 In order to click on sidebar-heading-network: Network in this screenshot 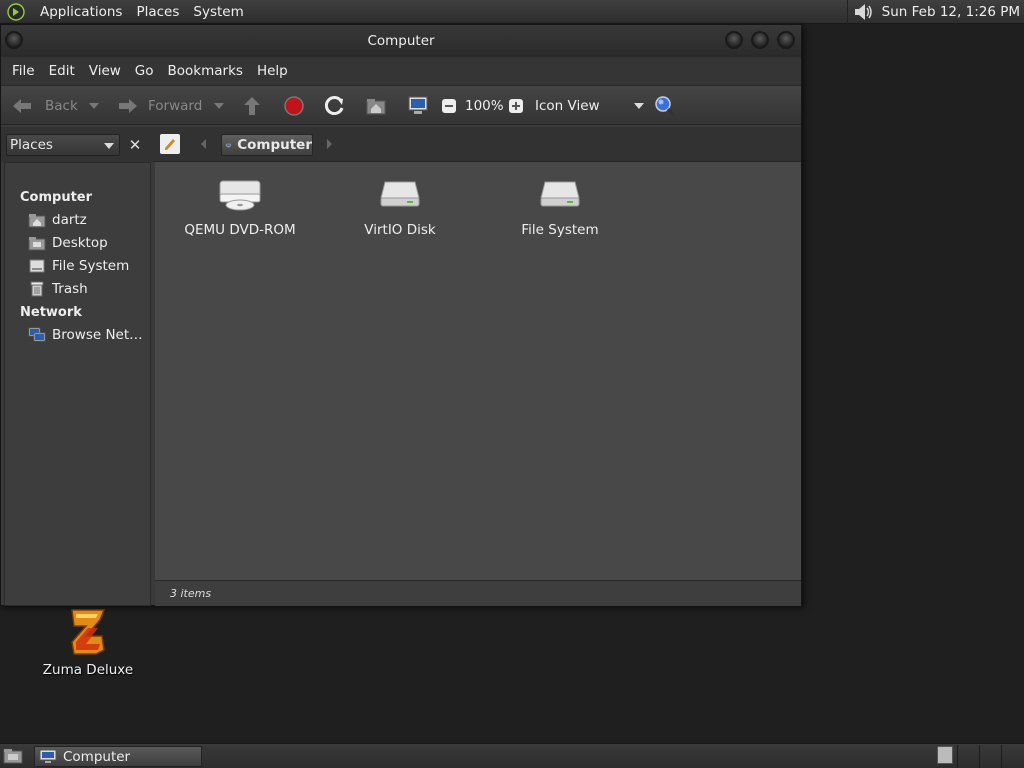, I will do `click(51, 312)`.